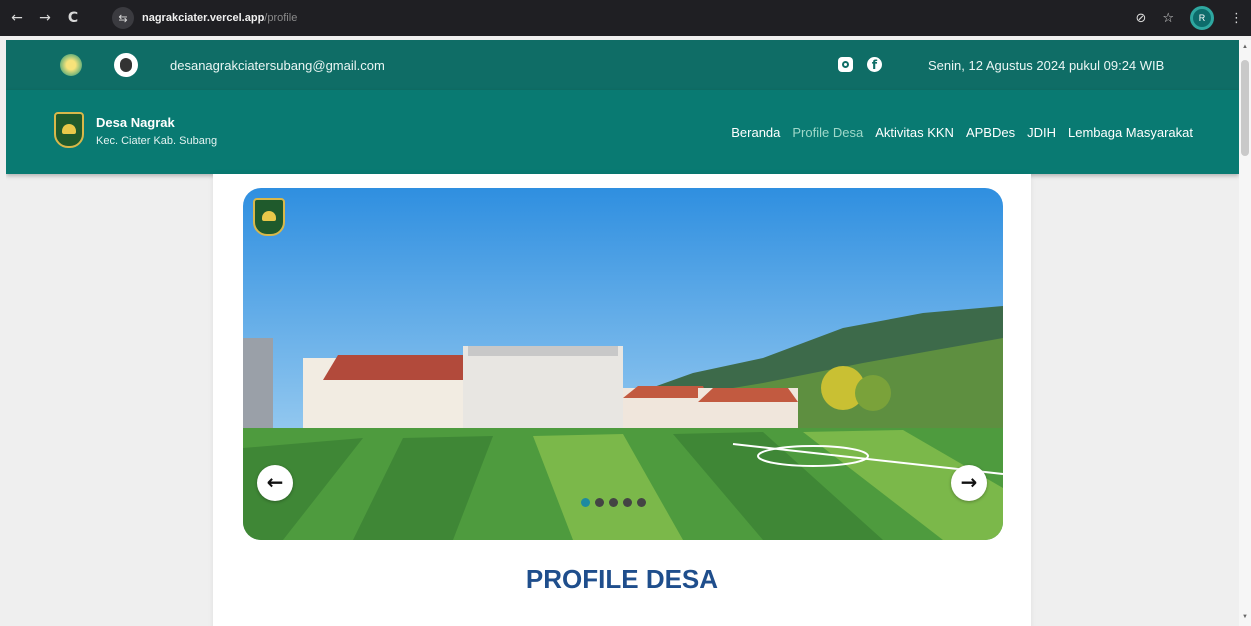 The height and width of the screenshot is (626, 1251). Describe the element at coordinates (275, 483) in the screenshot. I see `carousel-prev-button: ←` at that location.